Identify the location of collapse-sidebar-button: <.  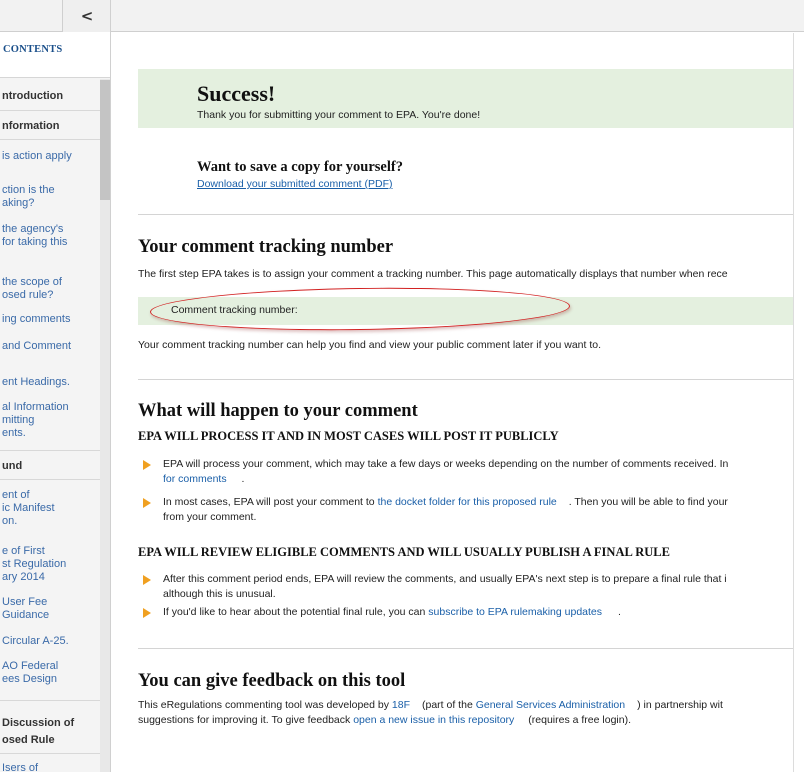
(86, 16).